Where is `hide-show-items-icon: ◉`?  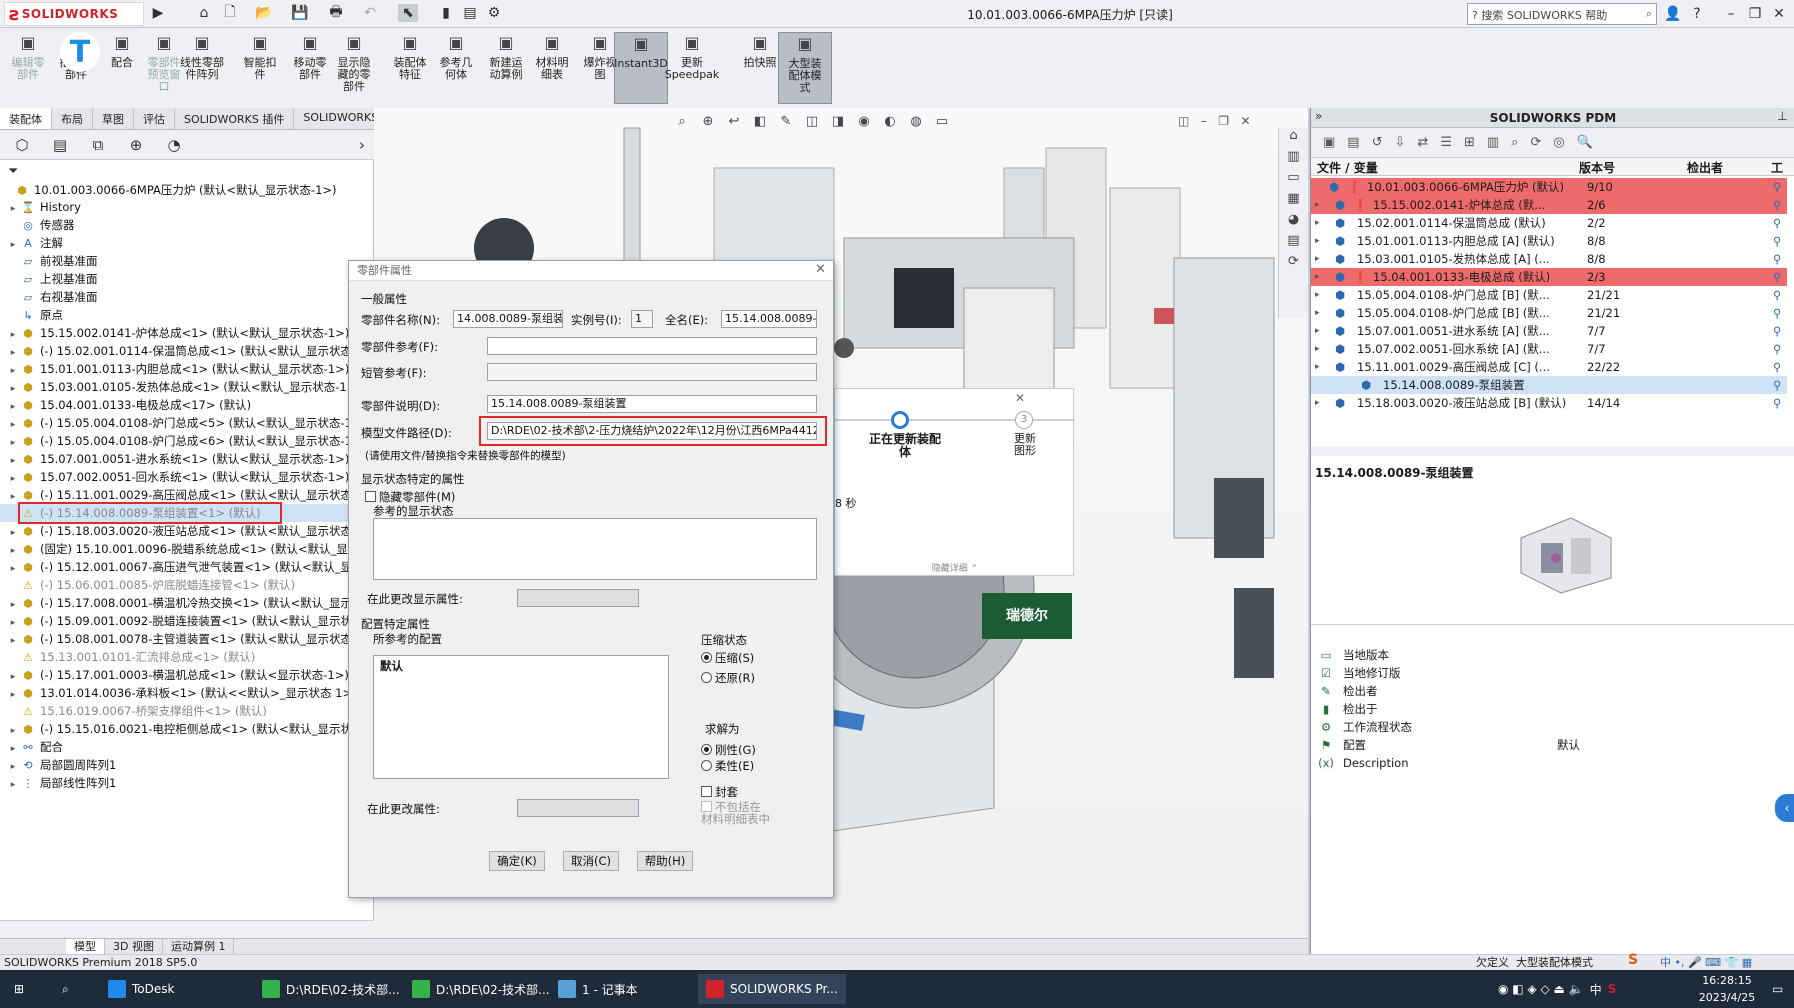 hide-show-items-icon: ◉ is located at coordinates (864, 122).